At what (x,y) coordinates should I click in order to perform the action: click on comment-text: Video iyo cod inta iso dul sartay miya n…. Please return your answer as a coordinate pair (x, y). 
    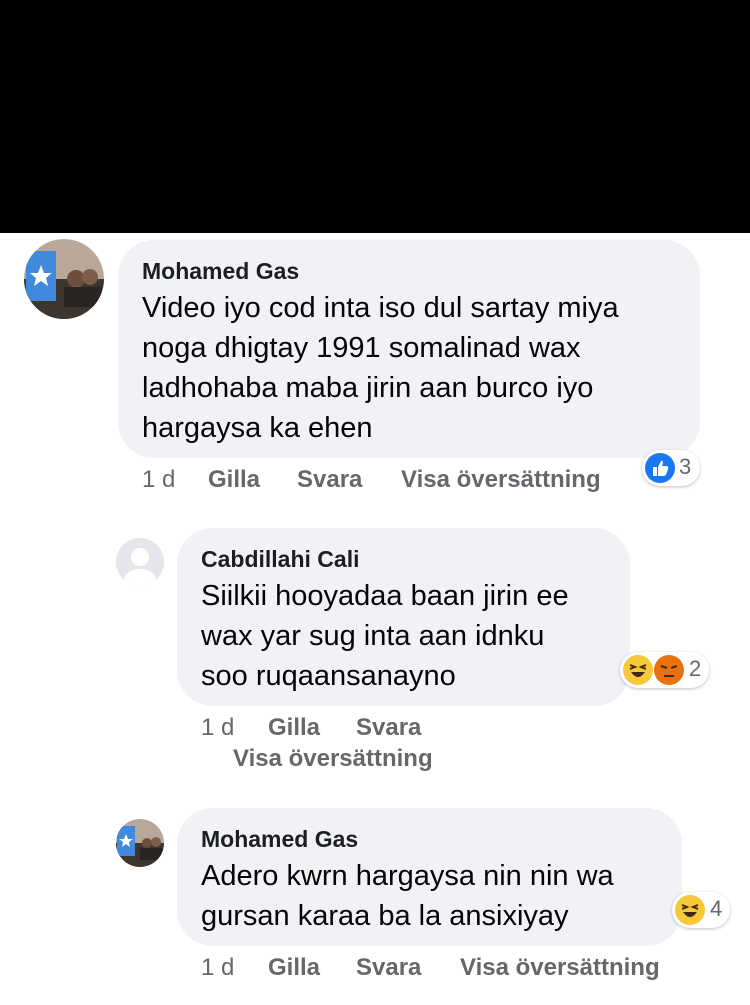
    Looking at the image, I should click on (380, 368).